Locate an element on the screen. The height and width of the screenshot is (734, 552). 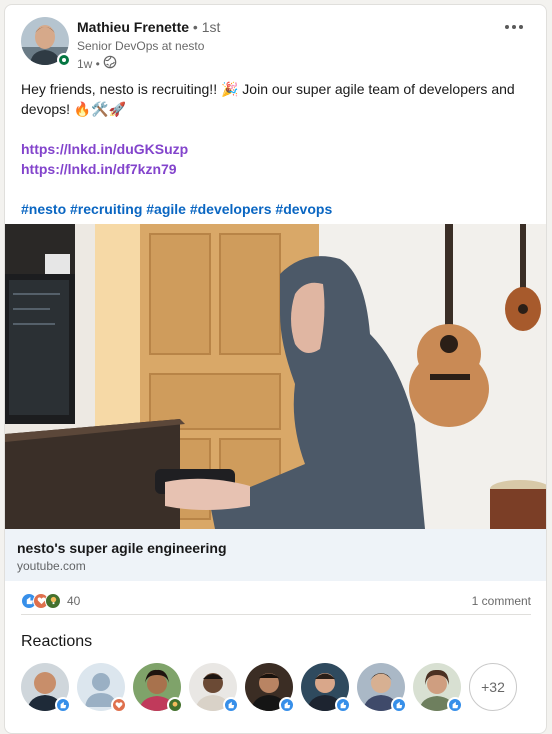
author-name-line: Mathieu Frenette • 1st is located at coordinates (148, 27).